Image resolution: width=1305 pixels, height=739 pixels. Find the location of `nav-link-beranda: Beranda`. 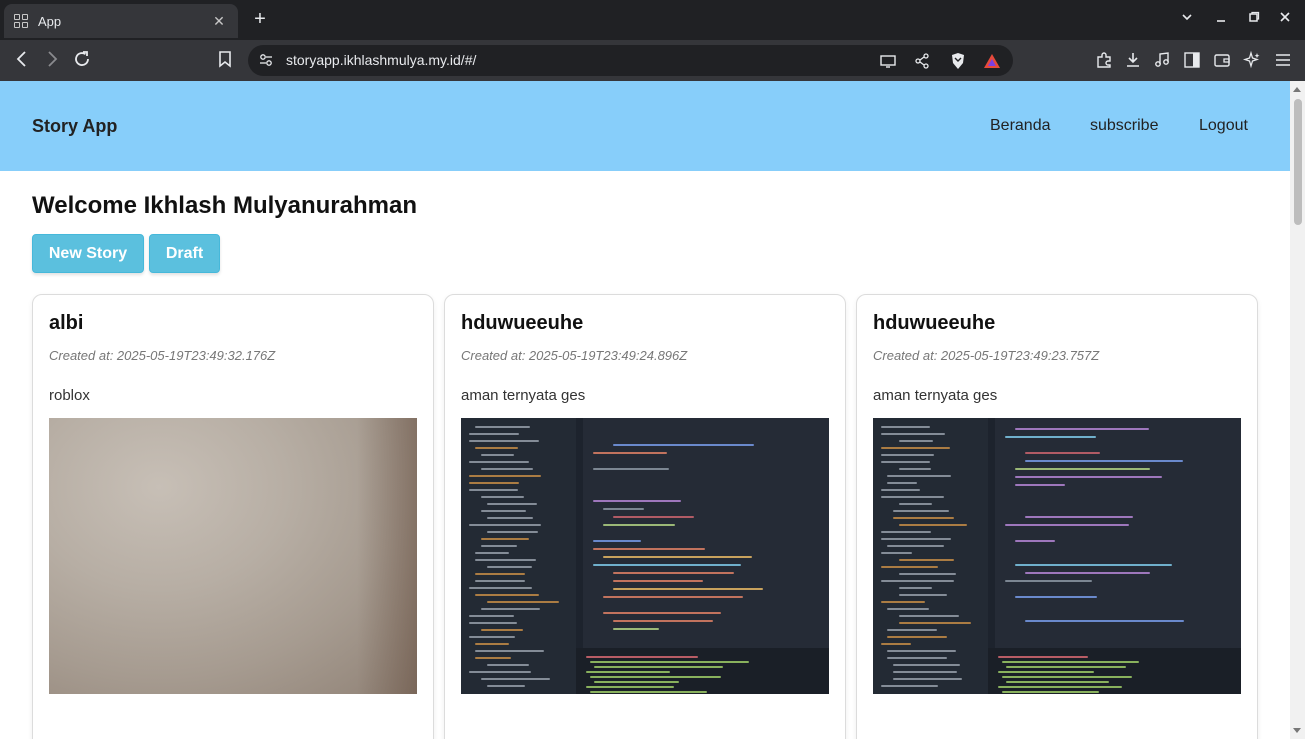

nav-link-beranda: Beranda is located at coordinates (1020, 126).